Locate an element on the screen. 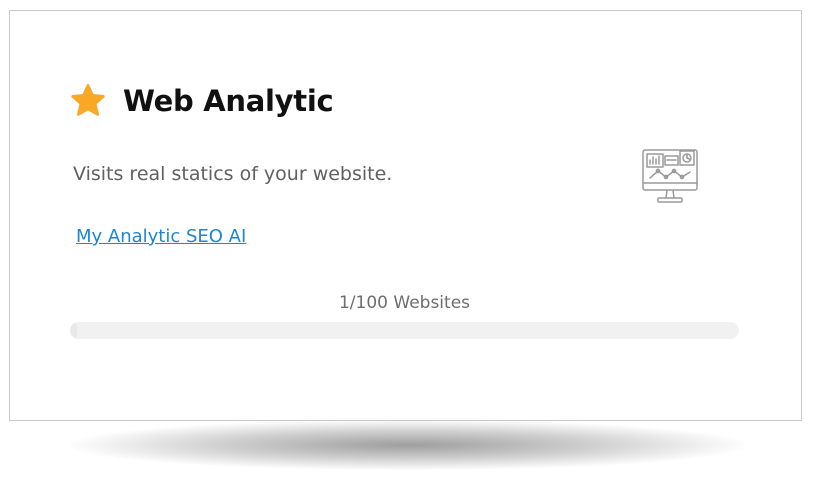 The image size is (815, 504). card-description: Visits real statics of your website. is located at coordinates (233, 174).